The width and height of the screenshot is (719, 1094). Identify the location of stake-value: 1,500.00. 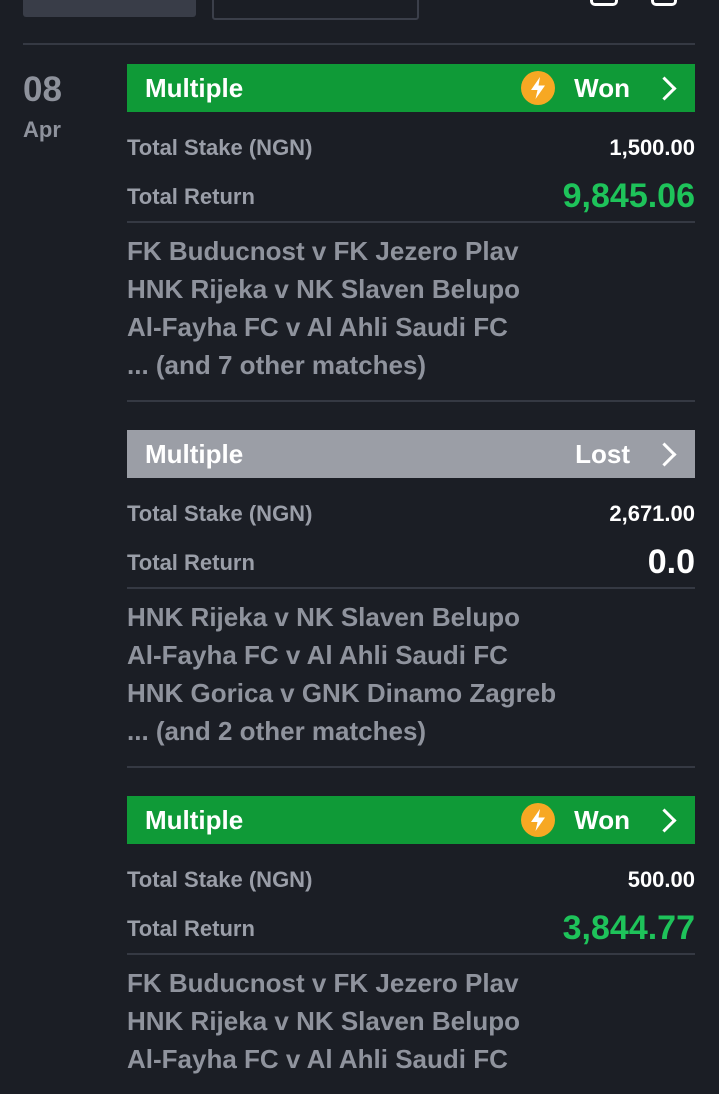
(652, 147).